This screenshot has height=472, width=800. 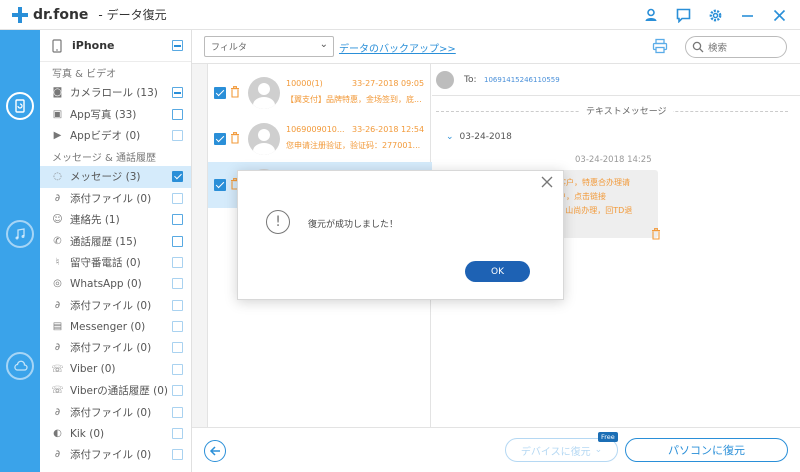 What do you see at coordinates (61, 14) in the screenshot?
I see `logo-text: dr.fone` at bounding box center [61, 14].